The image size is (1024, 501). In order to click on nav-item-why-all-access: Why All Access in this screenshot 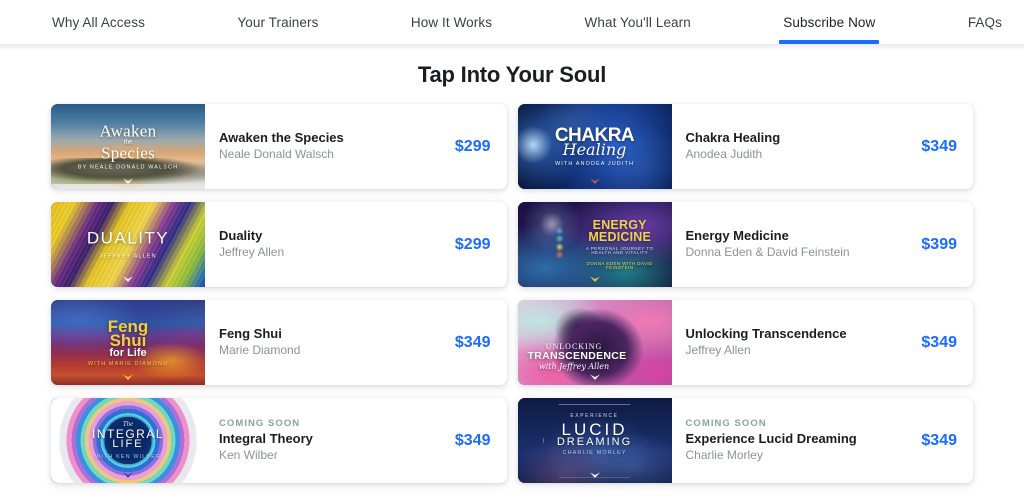, I will do `click(98, 22)`.